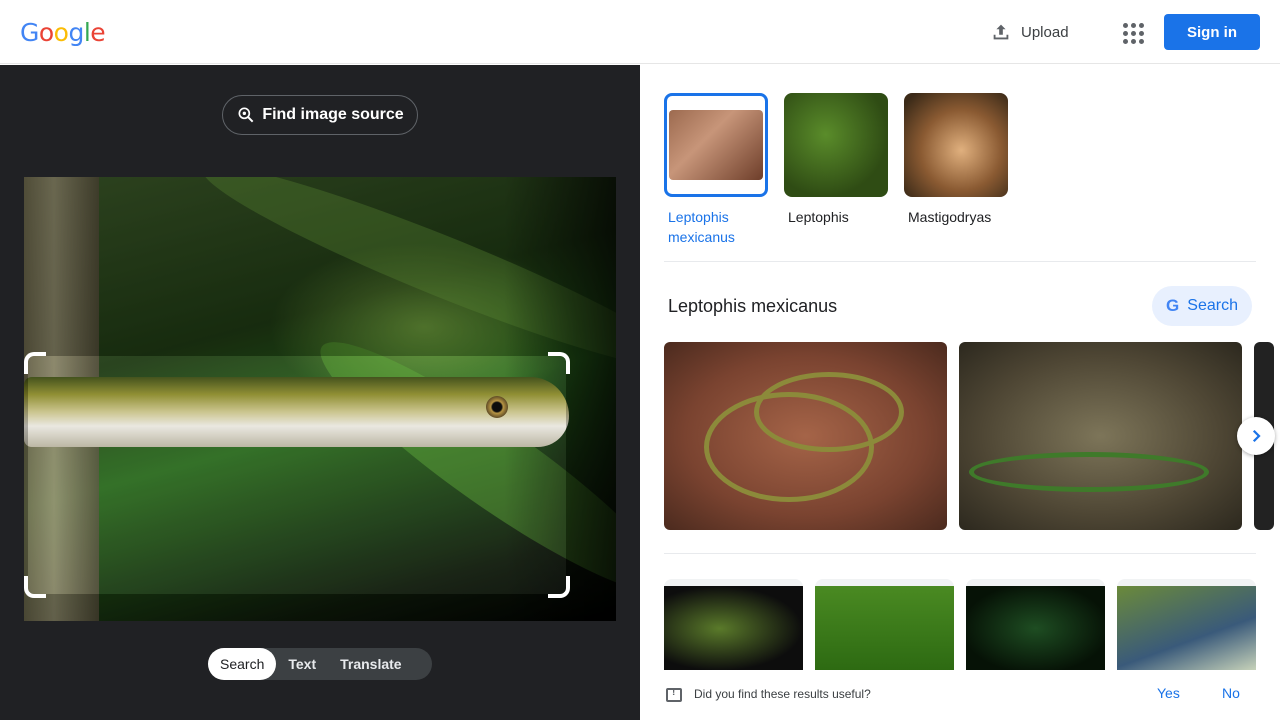 This screenshot has height=720, width=1280. I want to click on mode-search-tab: Search, so click(242, 664).